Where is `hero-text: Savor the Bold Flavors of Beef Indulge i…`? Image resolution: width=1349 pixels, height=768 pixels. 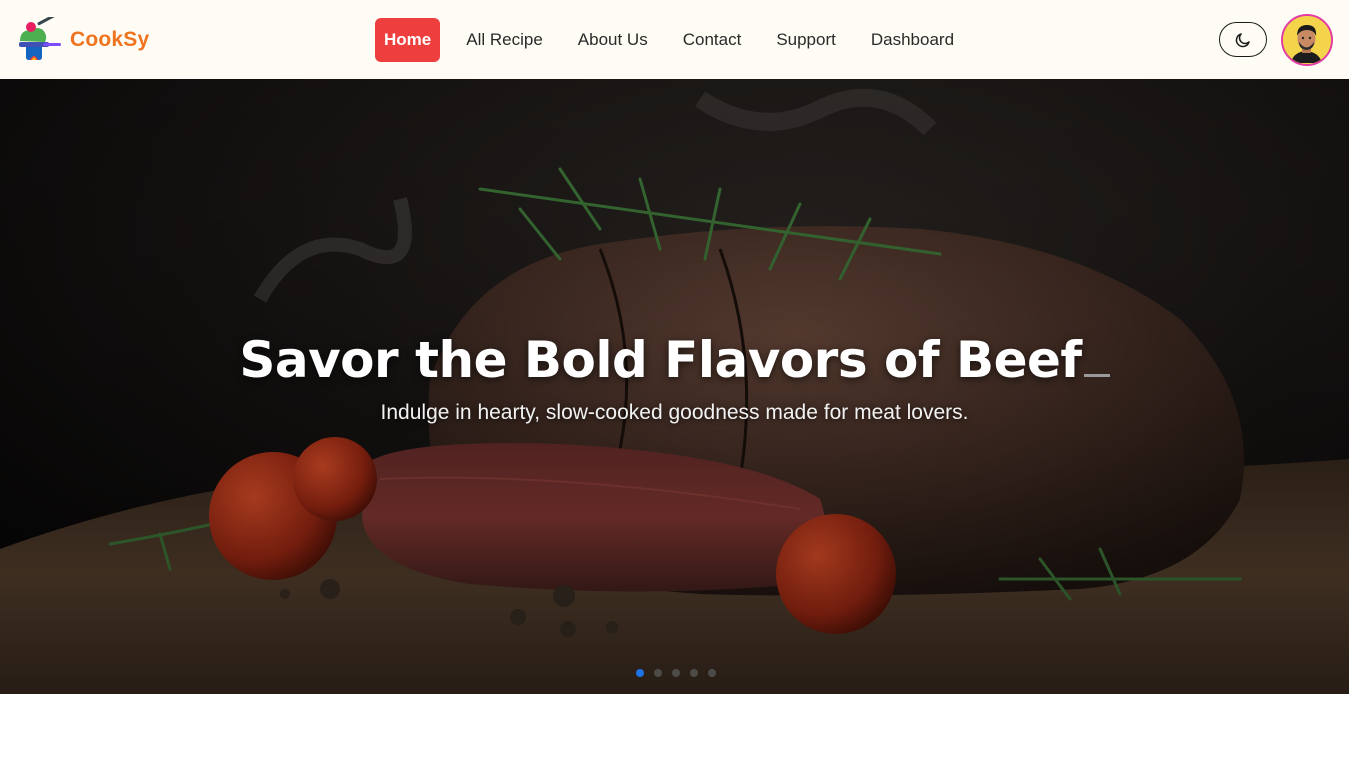 hero-text: Savor the Bold Flavors of Beef Indulge i… is located at coordinates (674, 378).